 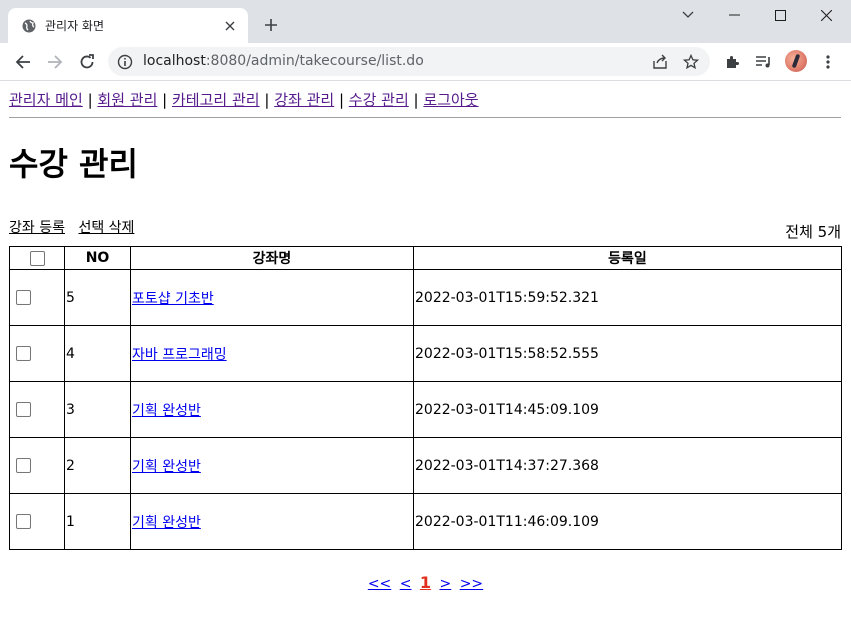 What do you see at coordinates (379, 100) in the screenshot?
I see `nav-enrollment-management: 수강 관리` at bounding box center [379, 100].